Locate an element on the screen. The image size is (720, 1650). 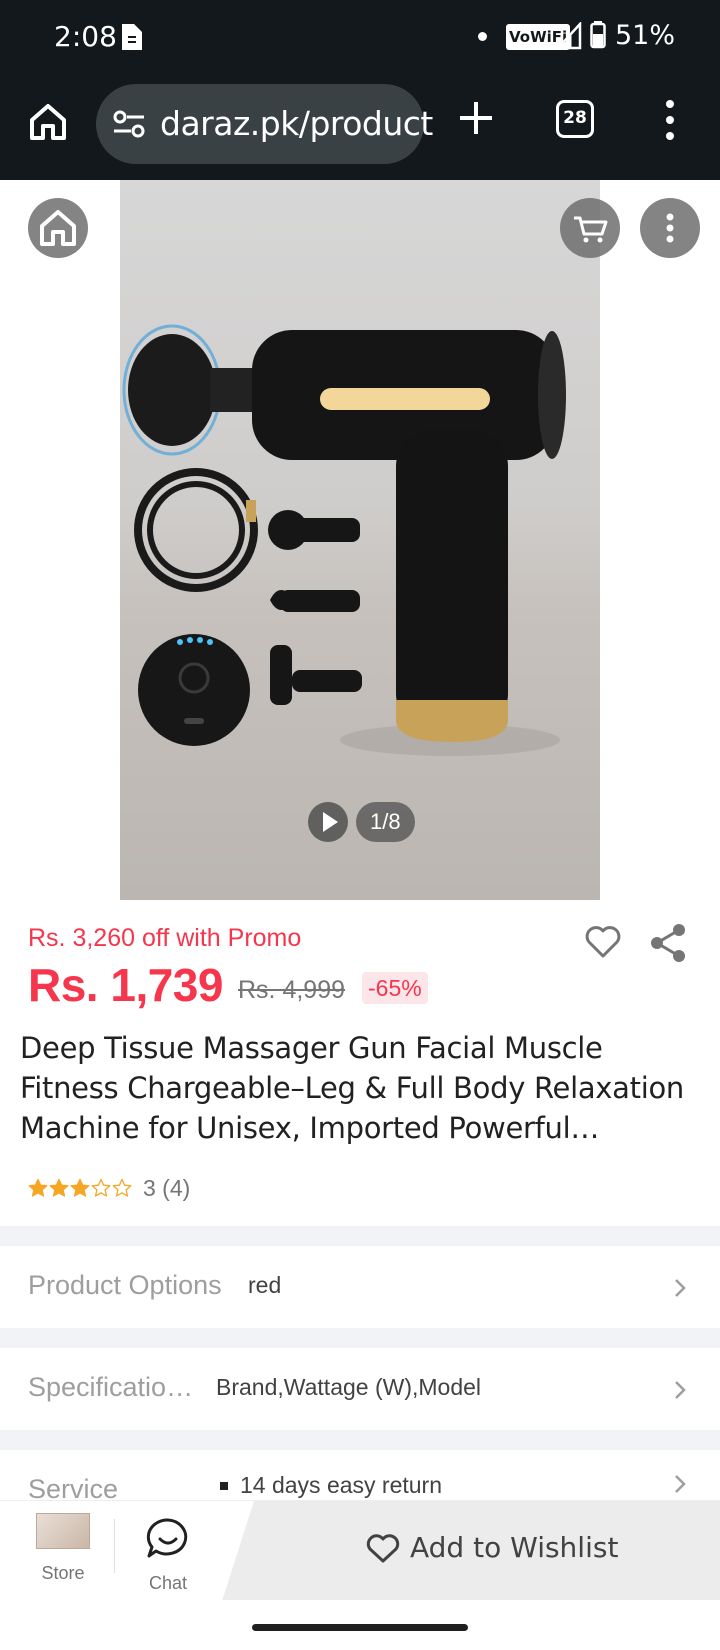
system-nav-bar is located at coordinates (360, 1625).